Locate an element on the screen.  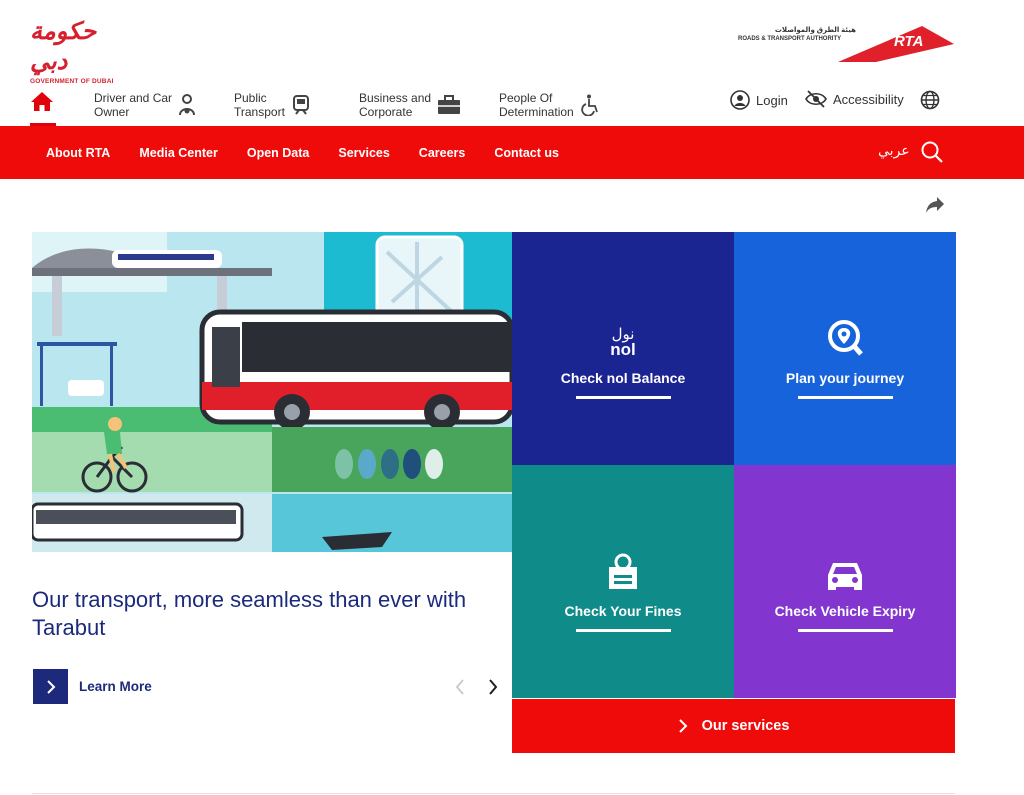
carousel-prev-icon is located at coordinates (460, 687).